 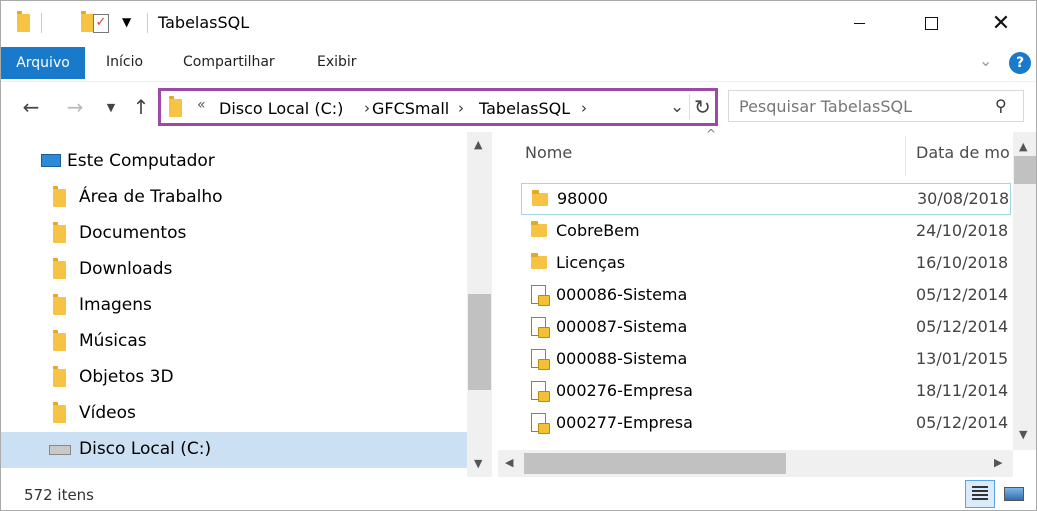 What do you see at coordinates (766, 423) in the screenshot?
I see `list-item: 000277-Empresa 05/12/2014` at bounding box center [766, 423].